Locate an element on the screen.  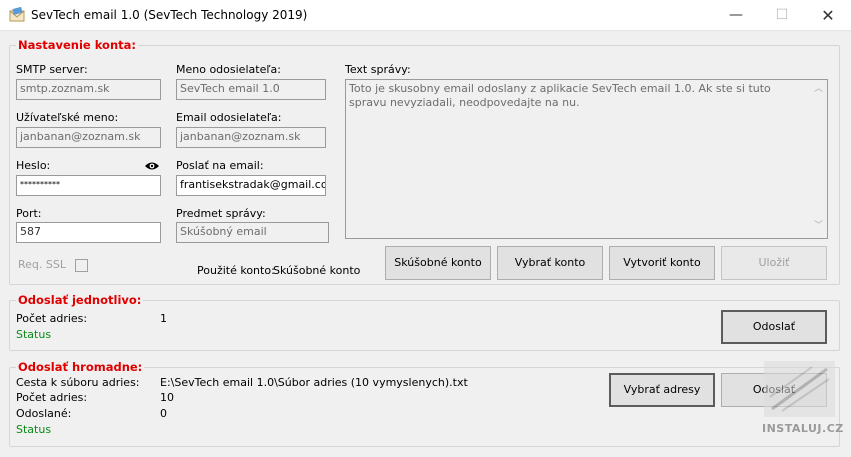
single-status: Status is located at coordinates (34, 334).